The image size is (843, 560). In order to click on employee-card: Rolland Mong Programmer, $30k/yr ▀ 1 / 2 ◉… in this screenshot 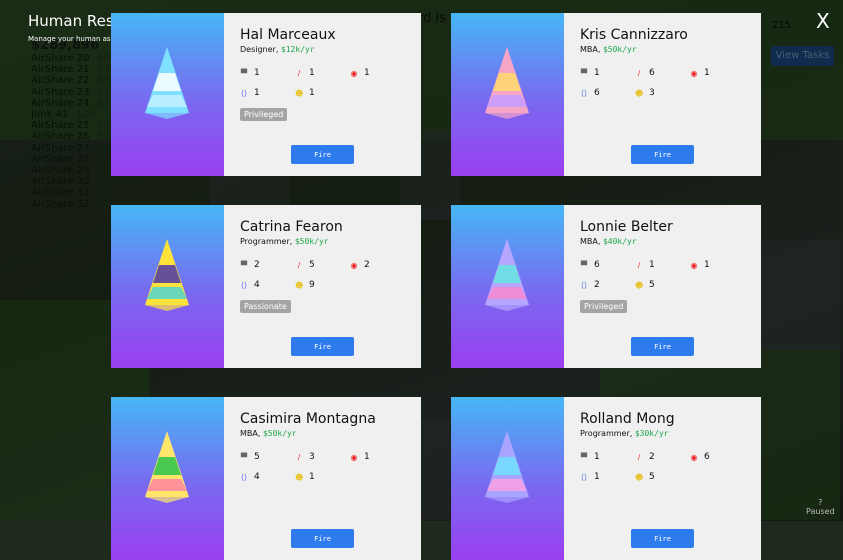, I will do `click(606, 478)`.